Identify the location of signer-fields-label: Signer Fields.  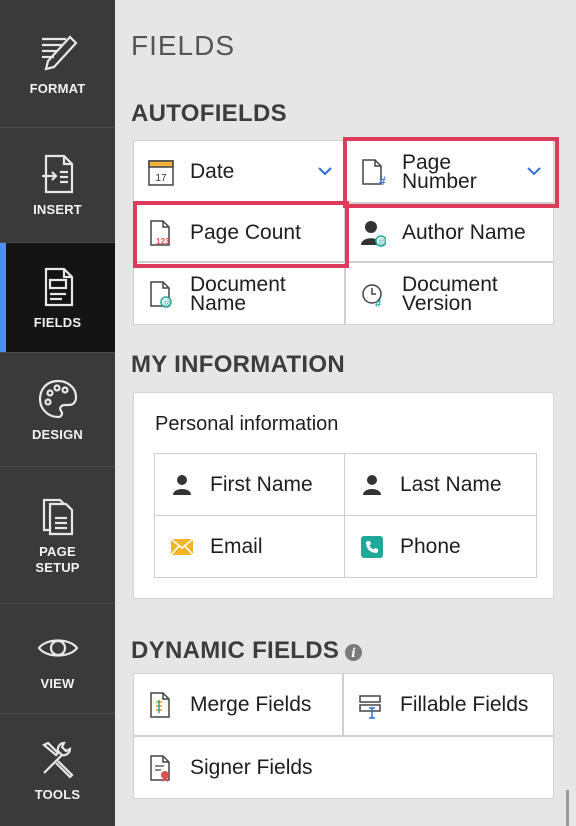
(251, 767).